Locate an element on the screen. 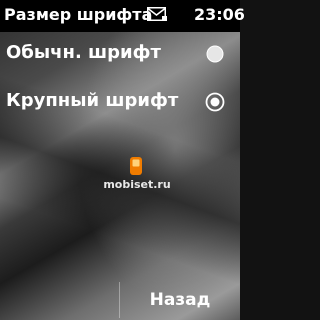  envelope-icon is located at coordinates (157, 14).